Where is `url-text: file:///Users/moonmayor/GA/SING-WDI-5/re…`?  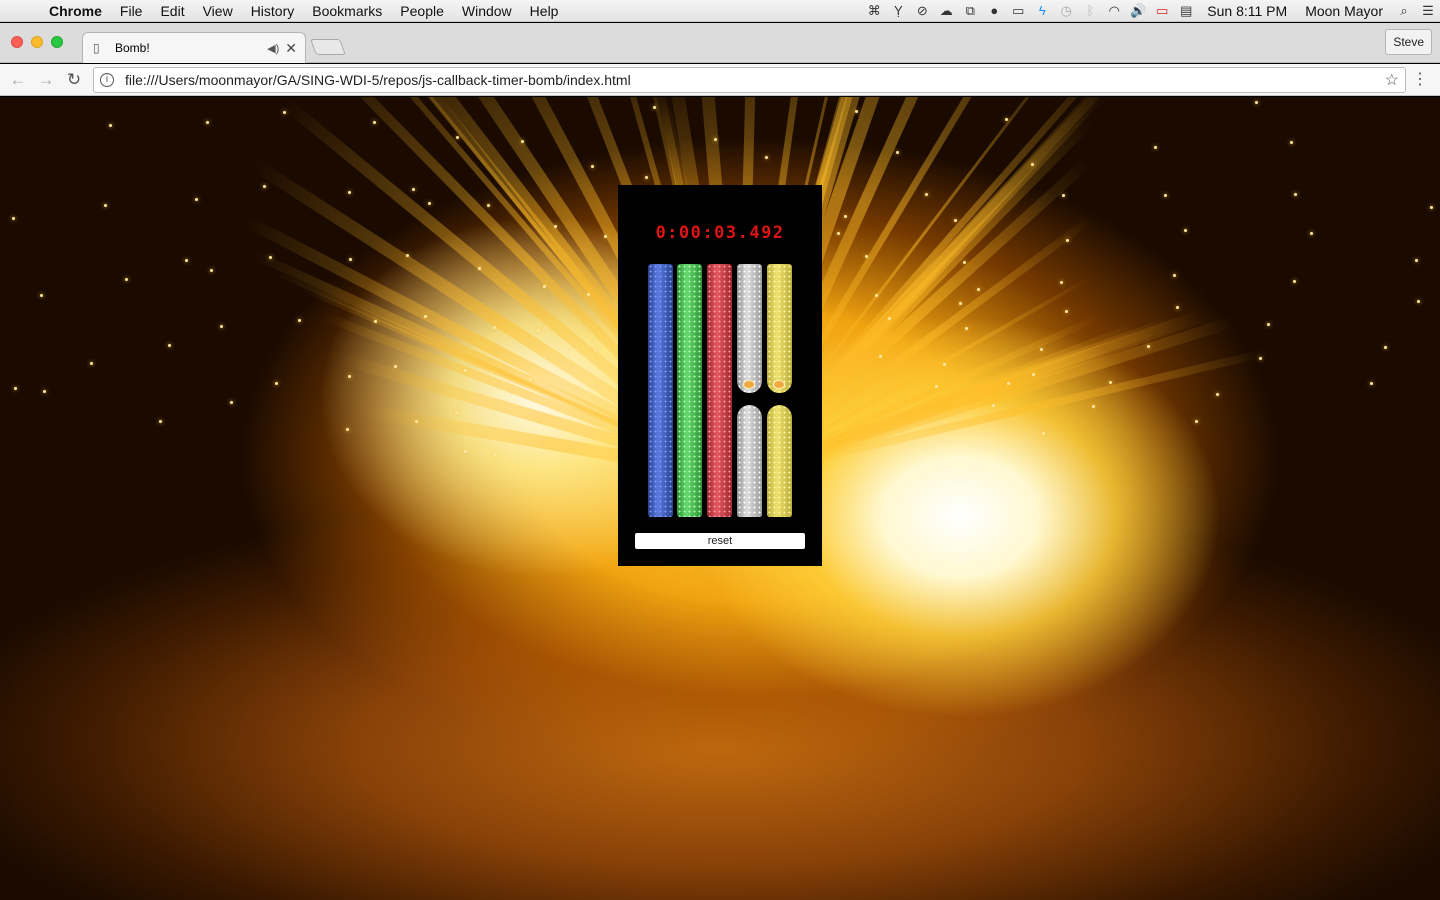 url-text: file:///Users/moonmayor/GA/SING-WDI-5/re… is located at coordinates (378, 80).